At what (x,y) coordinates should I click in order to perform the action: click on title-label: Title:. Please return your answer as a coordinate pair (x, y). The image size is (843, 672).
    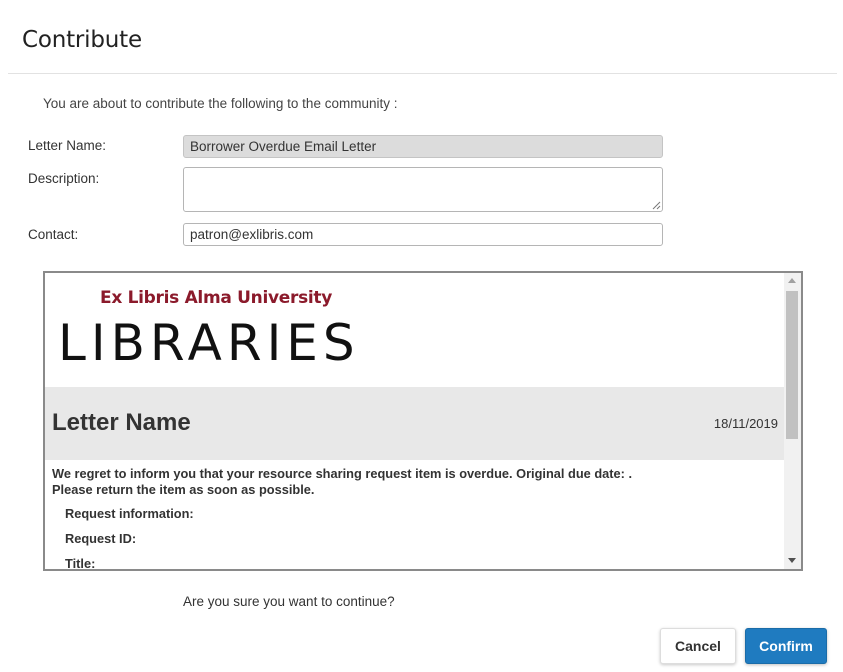
    Looking at the image, I should click on (80, 562).